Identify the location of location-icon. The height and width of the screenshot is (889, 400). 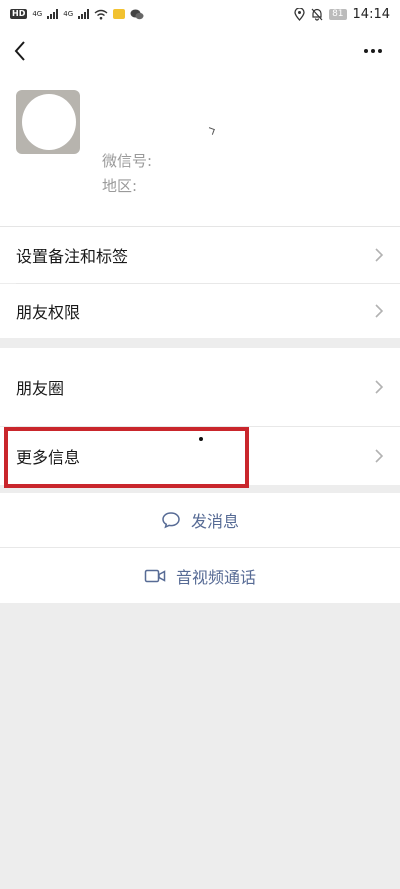
(299, 14).